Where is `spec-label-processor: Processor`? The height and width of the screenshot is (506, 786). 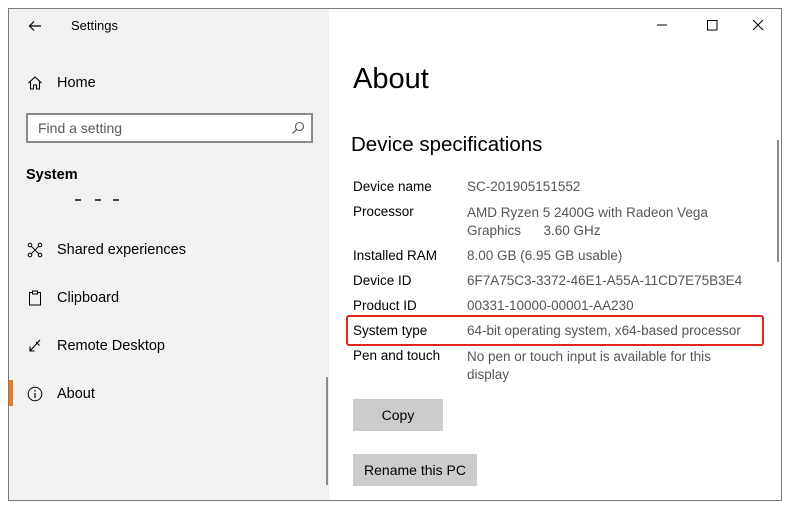 spec-label-processor: Processor is located at coordinates (383, 211).